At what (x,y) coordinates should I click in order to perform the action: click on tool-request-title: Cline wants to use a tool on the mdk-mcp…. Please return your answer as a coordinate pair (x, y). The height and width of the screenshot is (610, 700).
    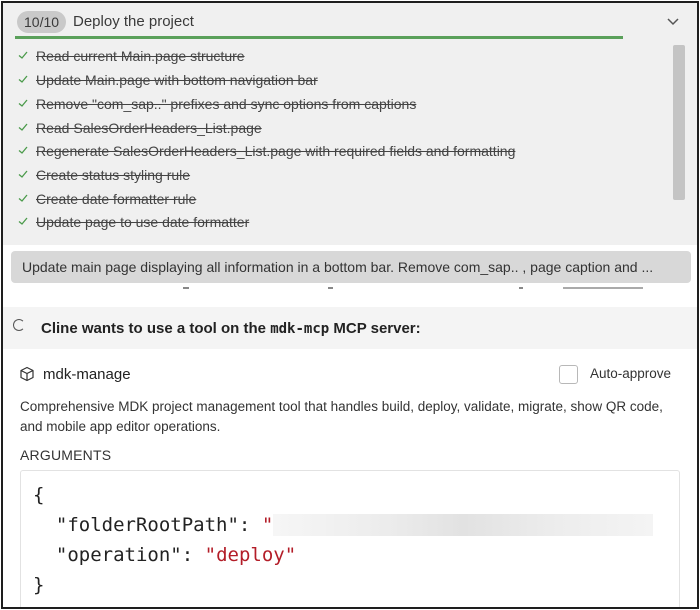
    Looking at the image, I should click on (231, 328).